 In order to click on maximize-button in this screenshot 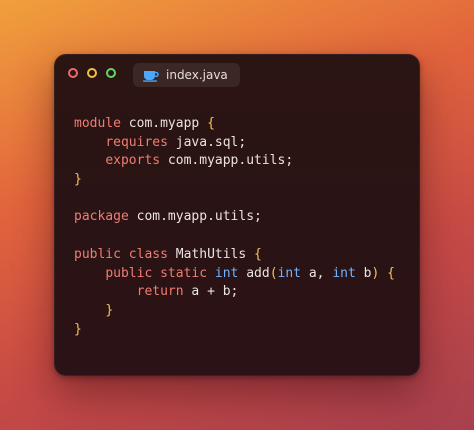, I will do `click(111, 73)`.